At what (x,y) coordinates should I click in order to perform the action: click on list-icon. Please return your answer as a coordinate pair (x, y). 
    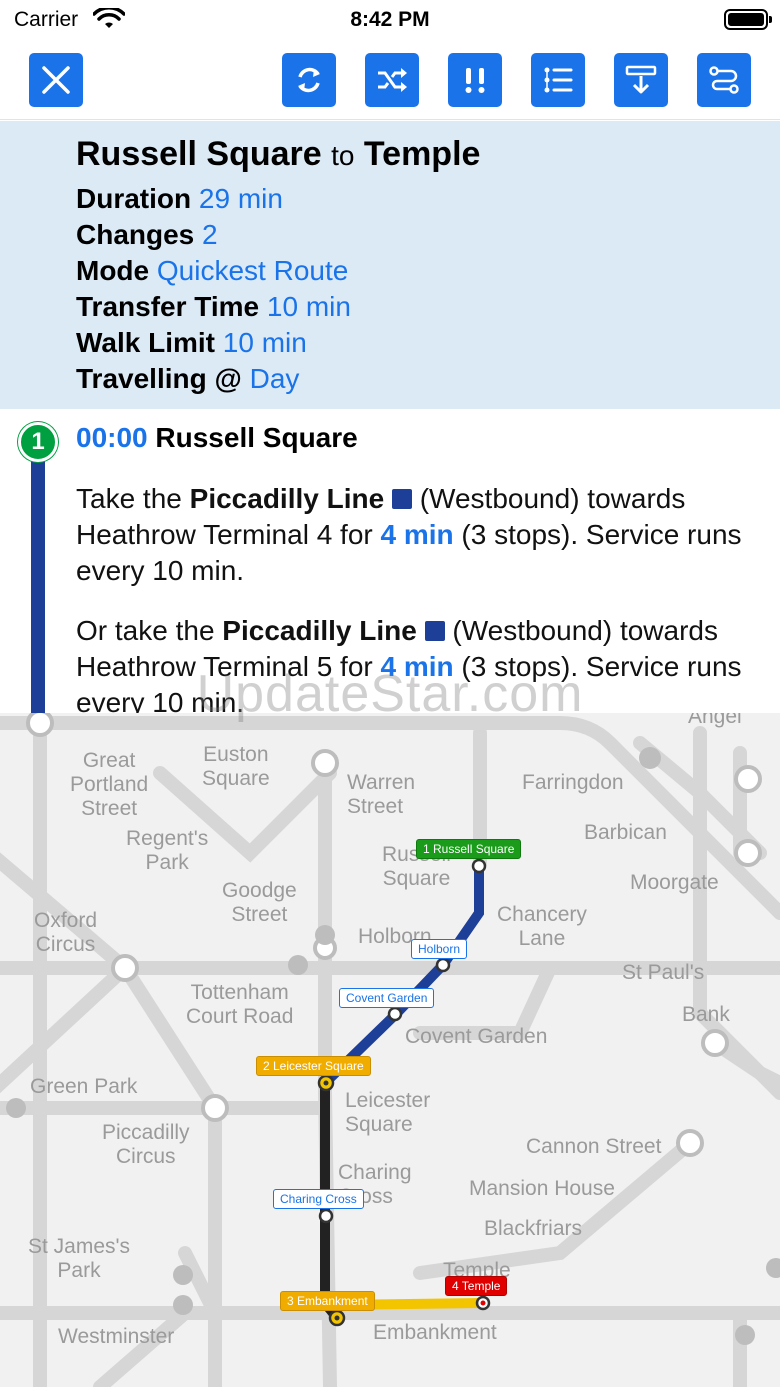
    Looking at the image, I should click on (558, 80).